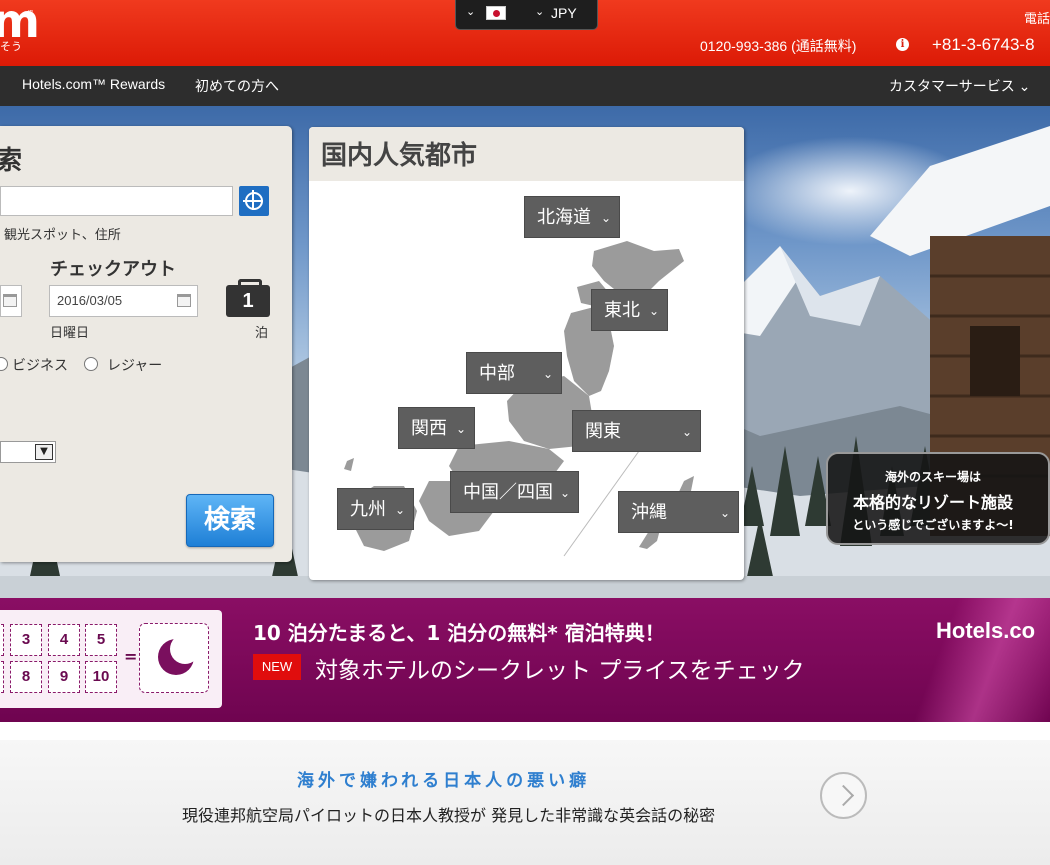  What do you see at coordinates (622, 310) in the screenshot?
I see `region-label: 東北` at bounding box center [622, 310].